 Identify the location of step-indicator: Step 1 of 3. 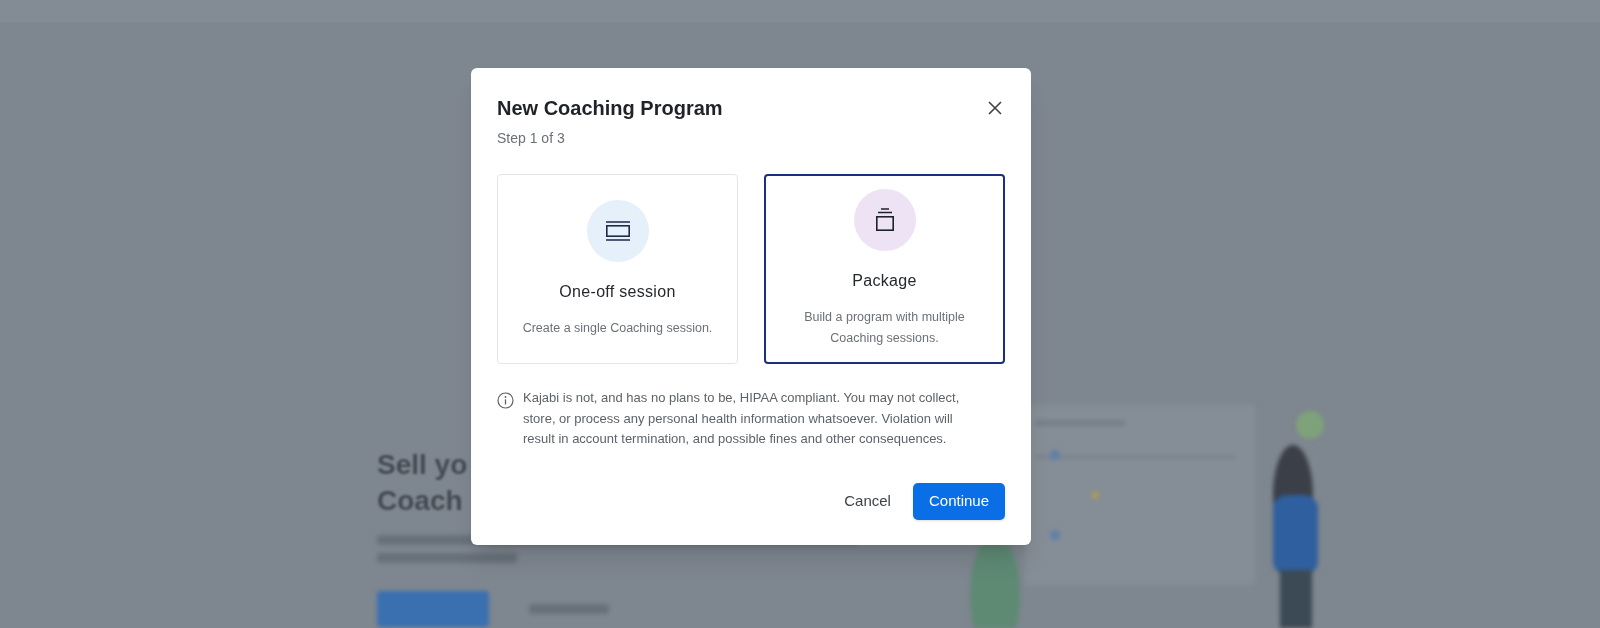
(531, 138).